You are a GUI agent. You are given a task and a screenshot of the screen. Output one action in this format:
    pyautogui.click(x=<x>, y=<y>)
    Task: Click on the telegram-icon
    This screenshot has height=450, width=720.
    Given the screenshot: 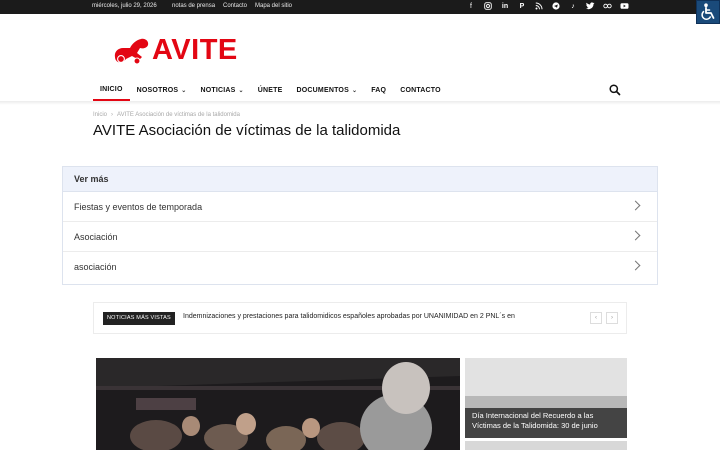 What is the action you would take?
    pyautogui.click(x=556, y=7)
    